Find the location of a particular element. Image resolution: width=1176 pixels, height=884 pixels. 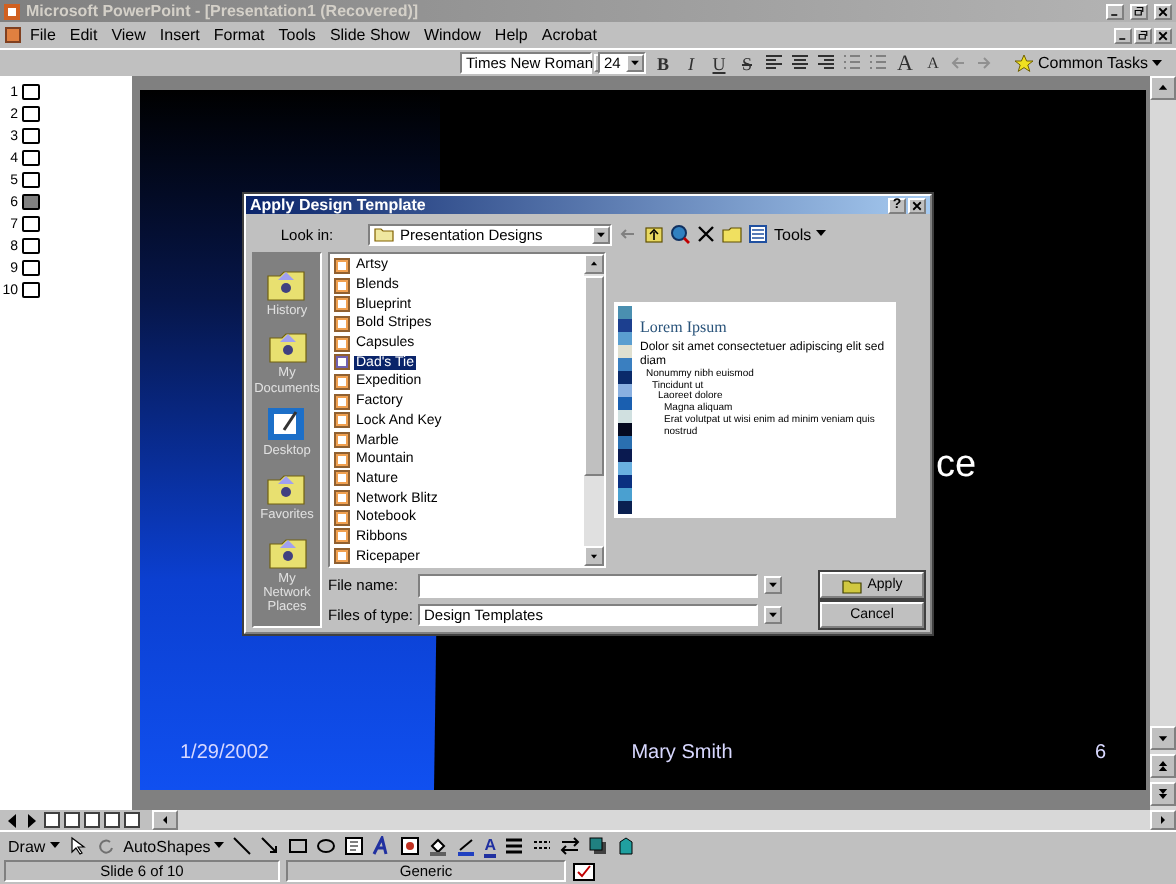

slide-title-text: ce is located at coordinates (956, 466).